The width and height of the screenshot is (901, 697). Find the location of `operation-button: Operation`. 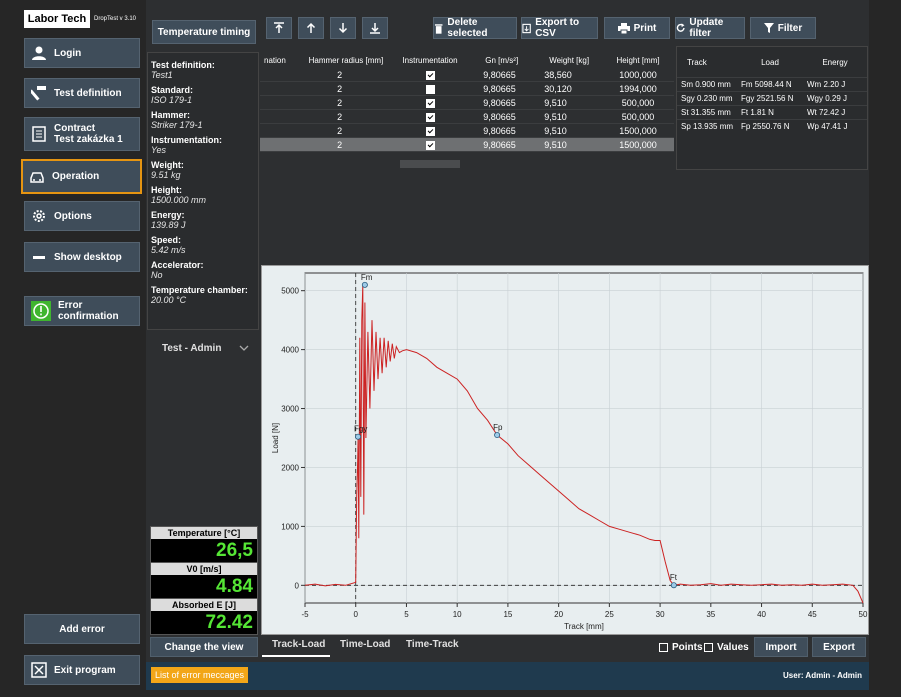

operation-button: Operation is located at coordinates (81, 176).